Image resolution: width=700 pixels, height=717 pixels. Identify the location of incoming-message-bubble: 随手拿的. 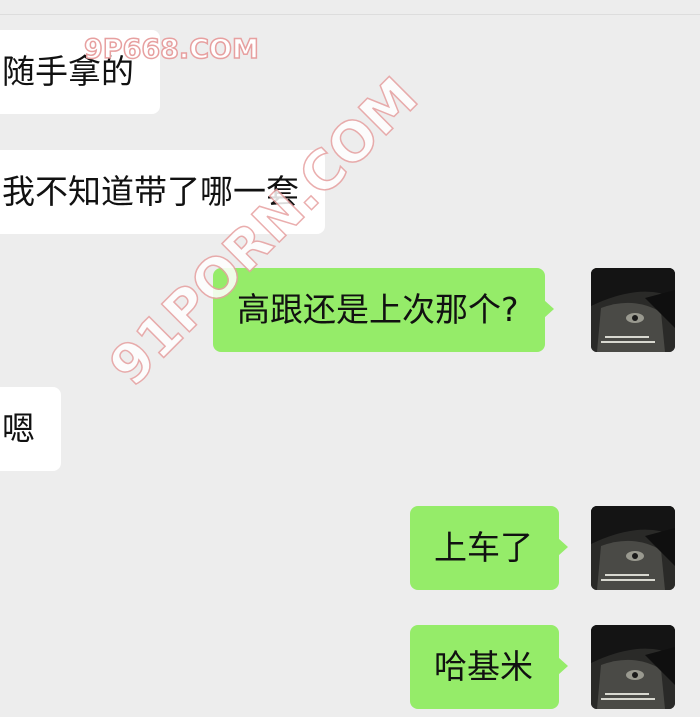
(80, 72).